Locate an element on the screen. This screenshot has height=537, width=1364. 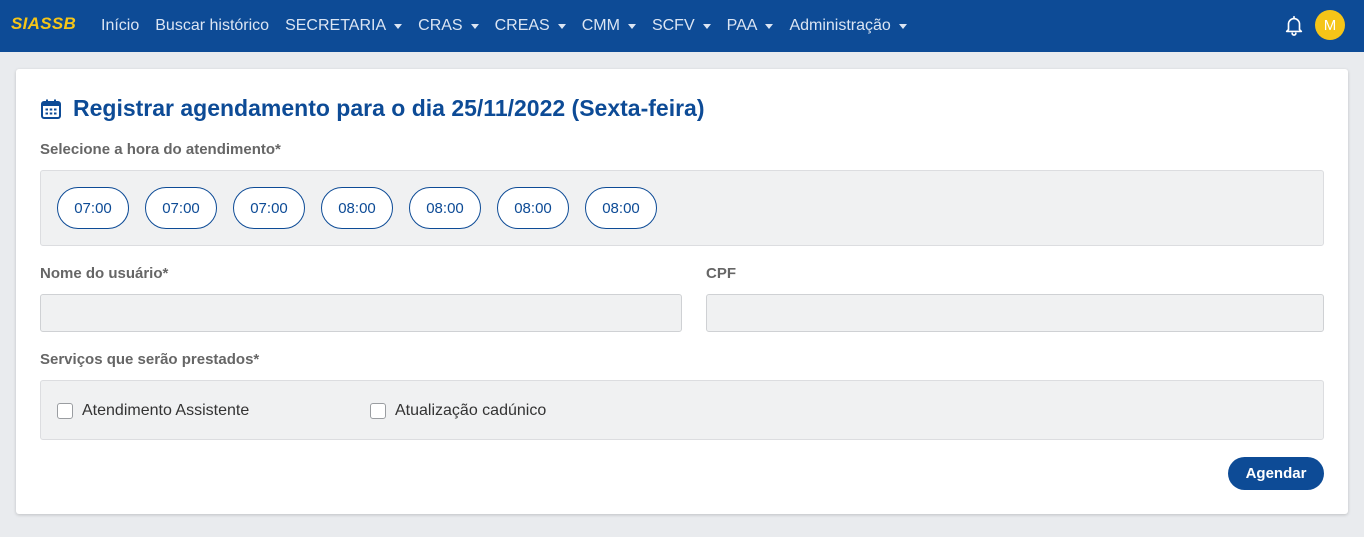
bell-icon is located at coordinates (1294, 25).